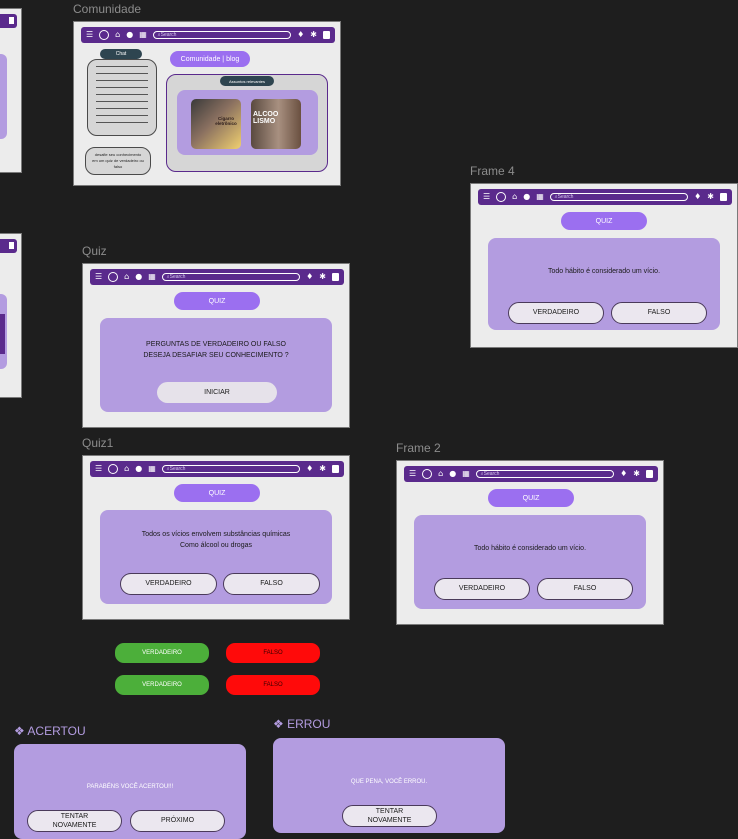 This screenshot has height=839, width=738. I want to click on topic-card-cigarro-title: Cigarro eletrônico, so click(226, 121).